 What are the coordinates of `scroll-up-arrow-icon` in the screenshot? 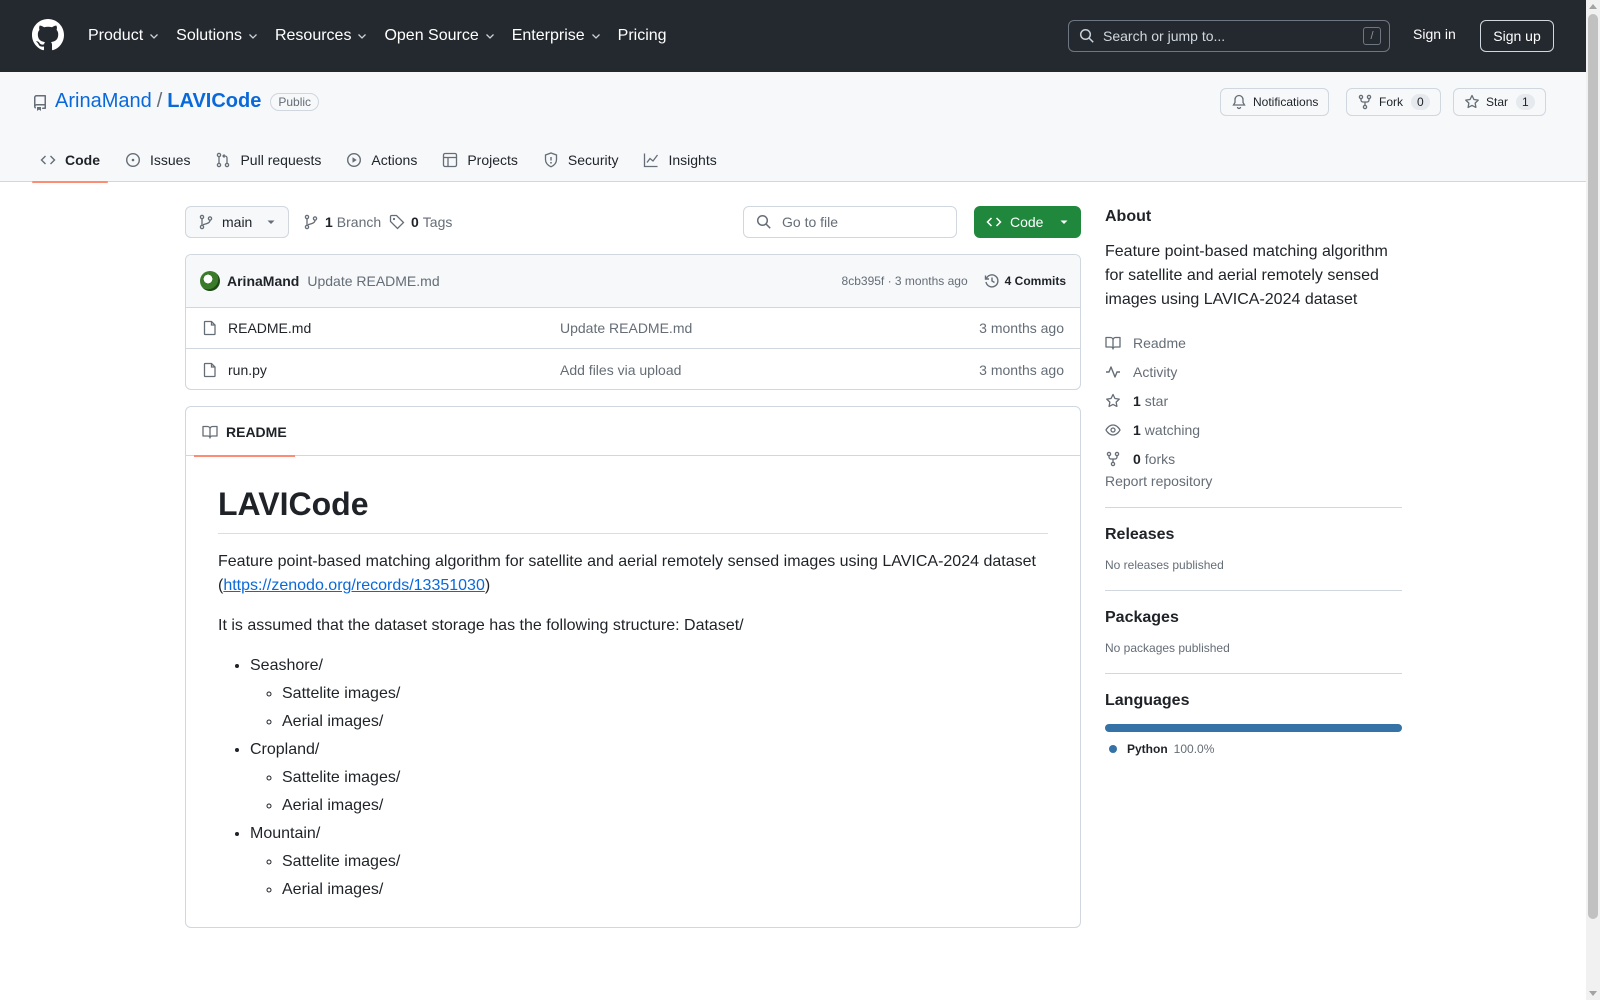 It's located at (1593, 6).